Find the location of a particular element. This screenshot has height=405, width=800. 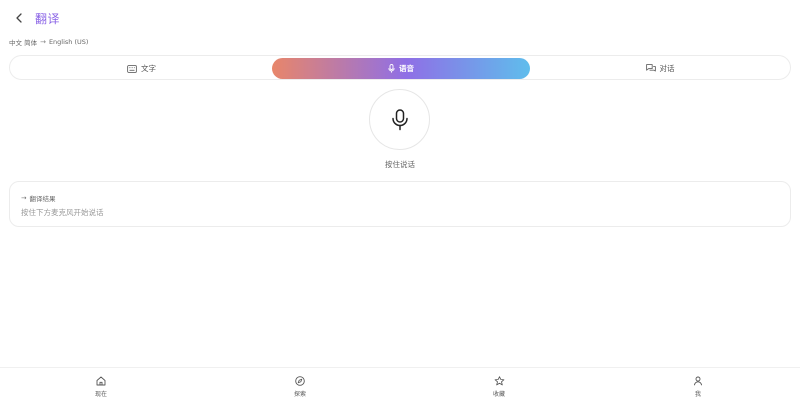

bottom-navigation: 现在 探索 收藏 我 is located at coordinates (400, 386).